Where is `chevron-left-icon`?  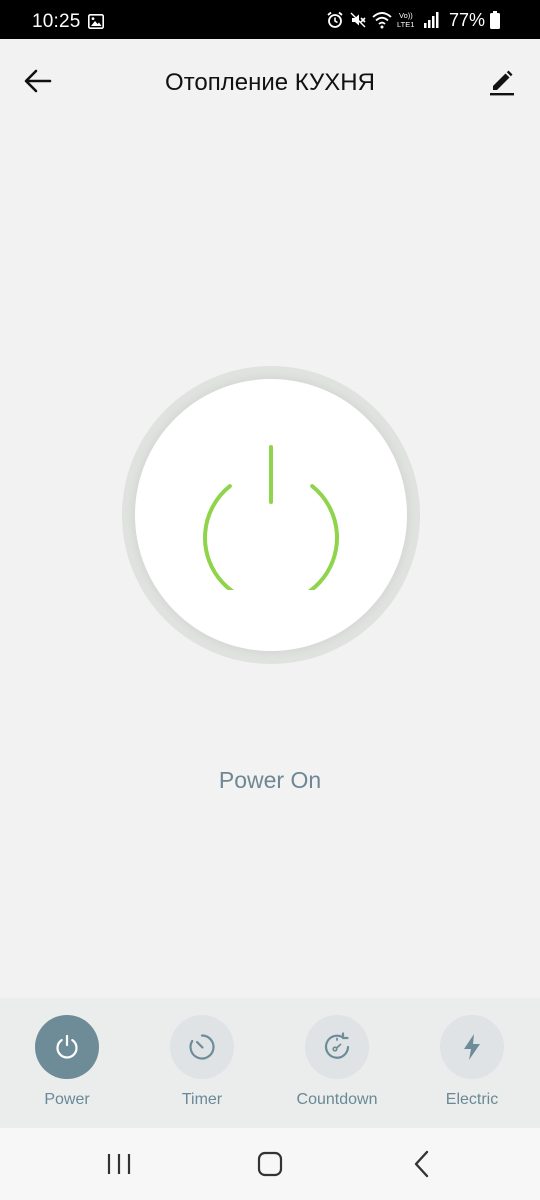 chevron-left-icon is located at coordinates (421, 1164).